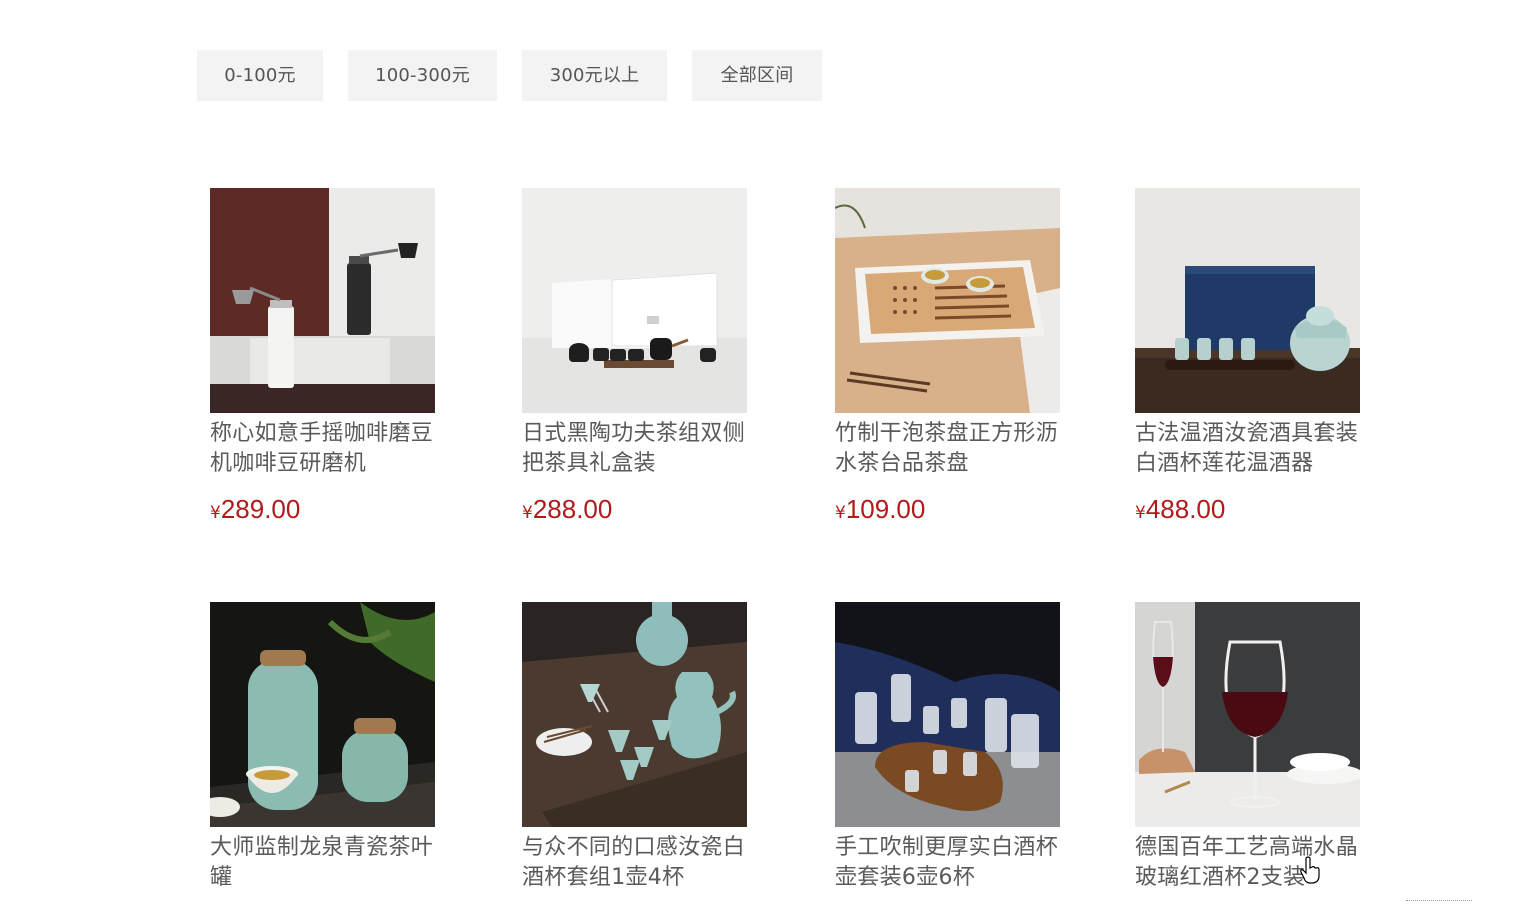 This screenshot has width=1528, height=904. I want to click on product-title: 德国百年工艺高端水晶玻璃红酒杯2支装, so click(1251, 863).